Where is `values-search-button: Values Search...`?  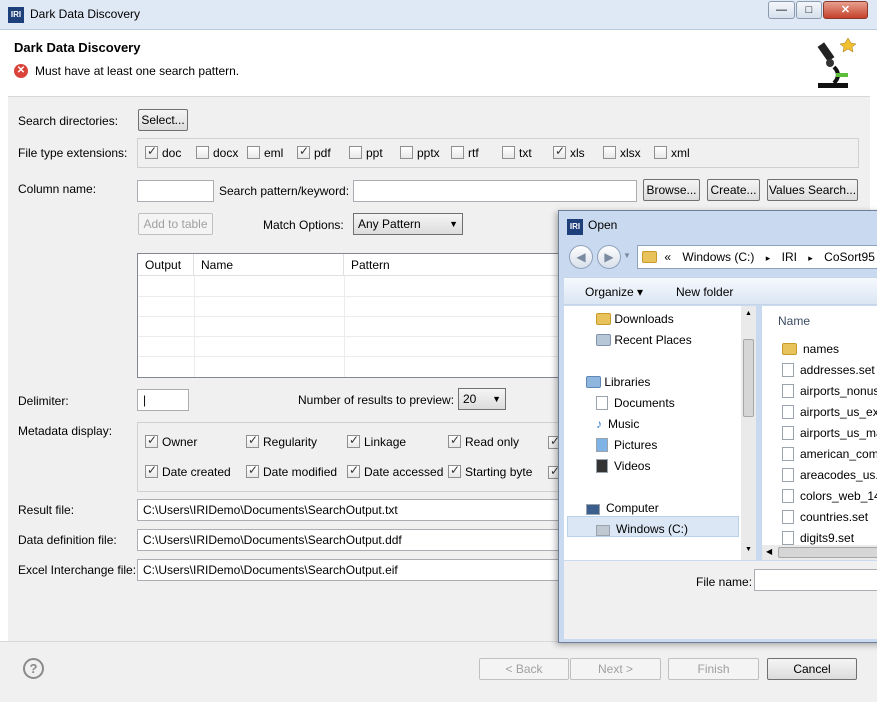 values-search-button: Values Search... is located at coordinates (812, 190).